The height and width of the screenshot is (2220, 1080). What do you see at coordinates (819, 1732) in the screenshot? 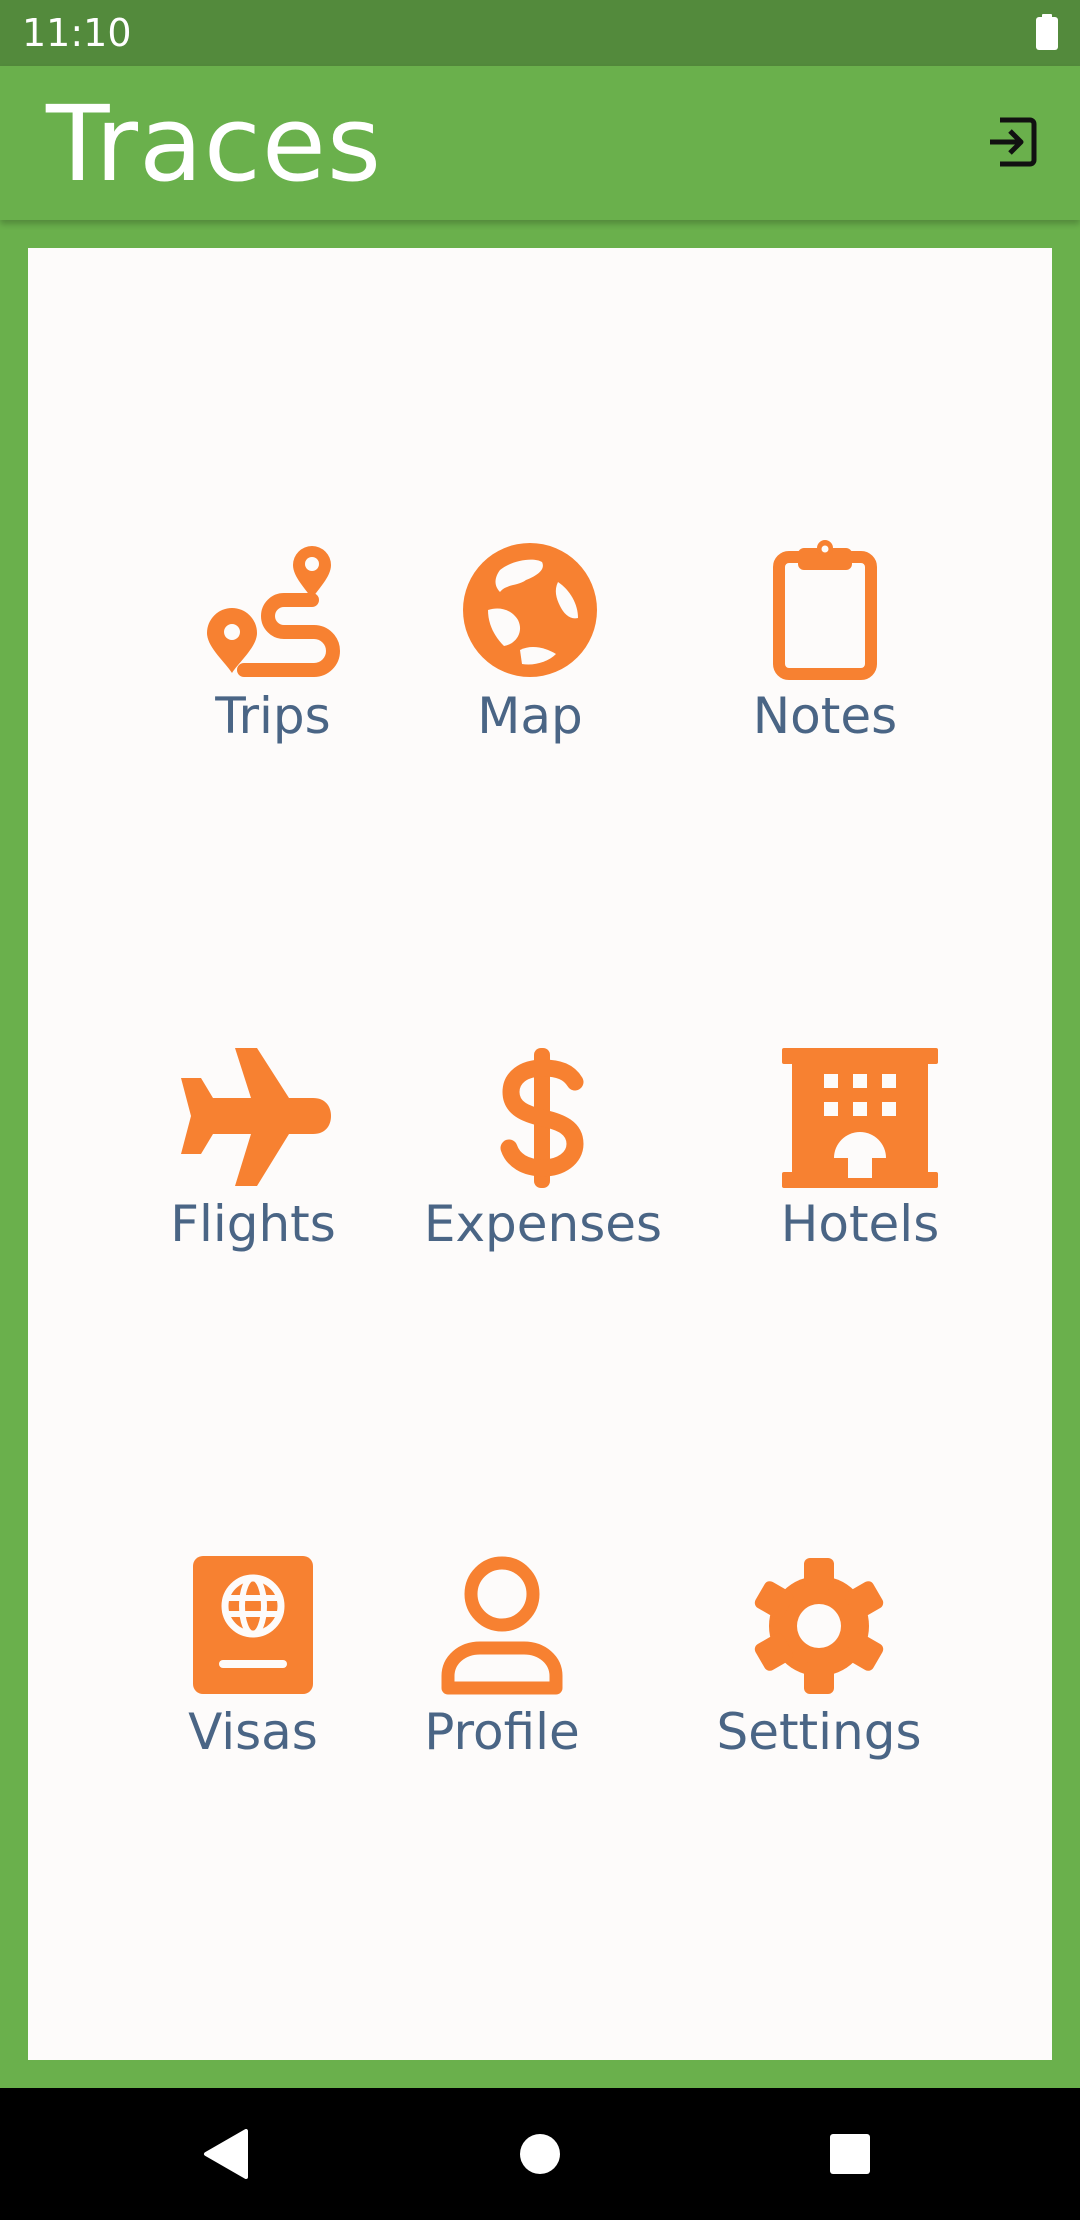
I see `menu-item-label: Settings` at bounding box center [819, 1732].